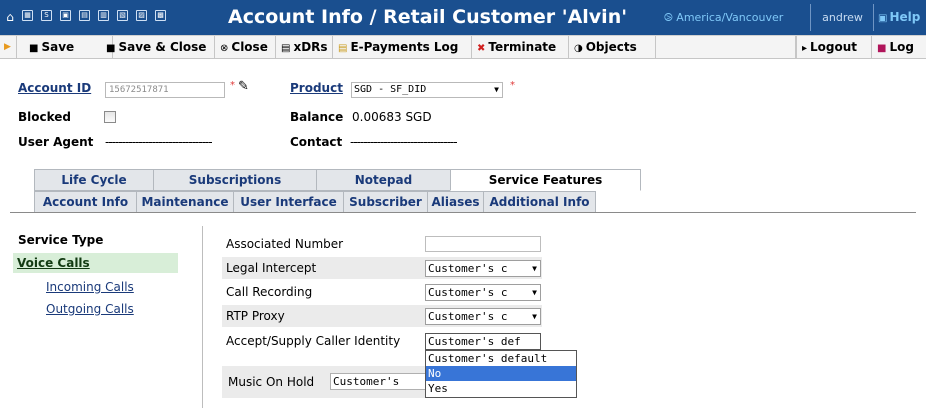 The image size is (926, 408). I want to click on tab-subscriptions: Subscriptions, so click(234, 180).